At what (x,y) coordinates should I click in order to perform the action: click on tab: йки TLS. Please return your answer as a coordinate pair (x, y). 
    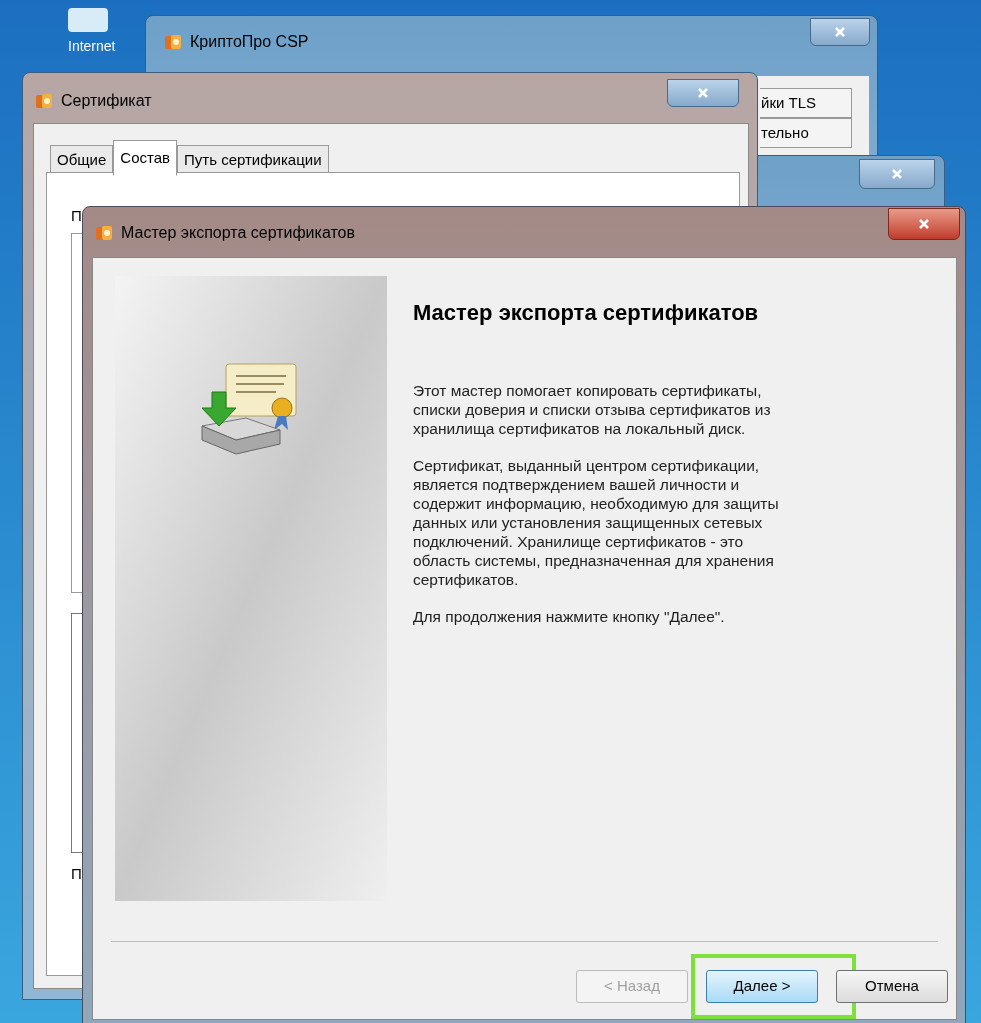
    Looking at the image, I should click on (806, 103).